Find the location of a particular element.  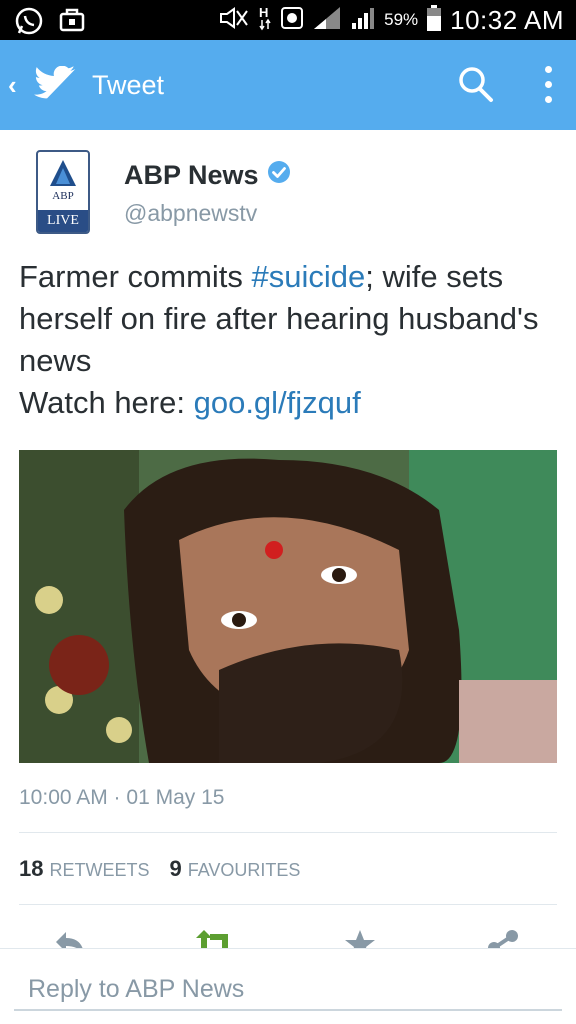

h-data-icon: H is located at coordinates (265, 20).